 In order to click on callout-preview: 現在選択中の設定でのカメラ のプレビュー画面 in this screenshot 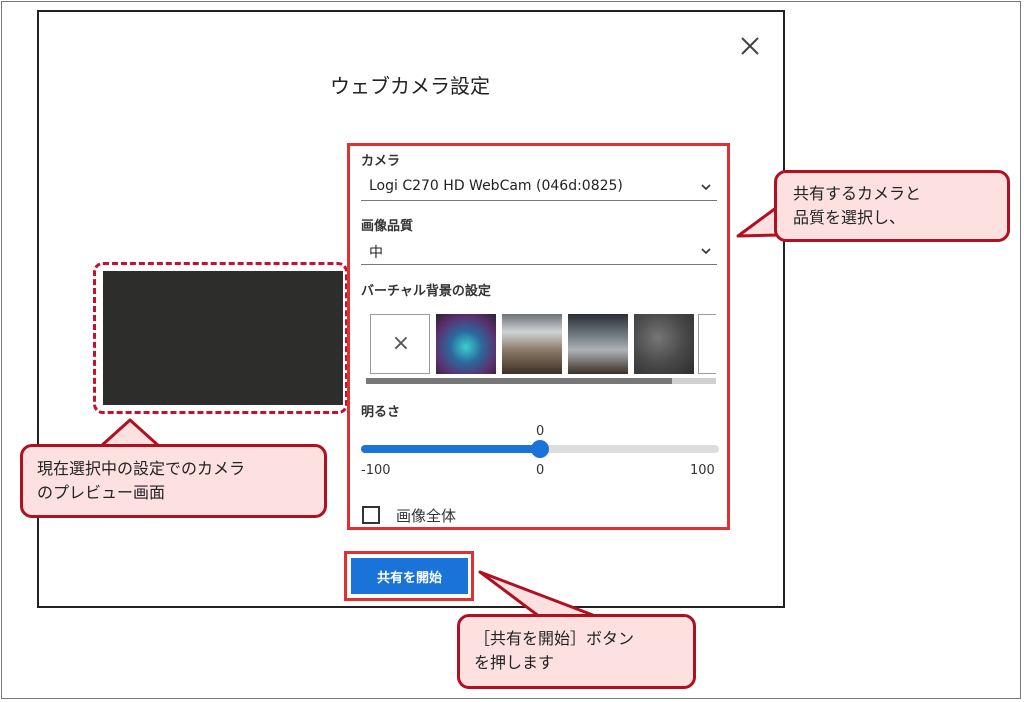, I will do `click(173, 481)`.